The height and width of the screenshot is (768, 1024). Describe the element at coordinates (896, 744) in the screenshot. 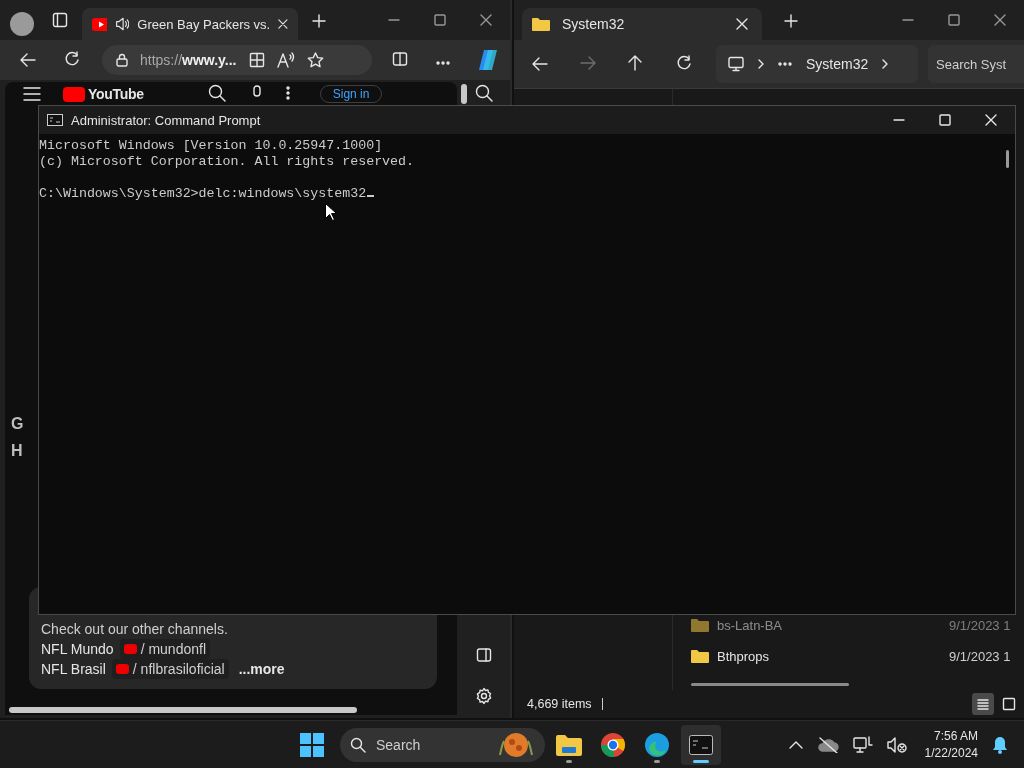

I see `muted-speaker-icon` at that location.